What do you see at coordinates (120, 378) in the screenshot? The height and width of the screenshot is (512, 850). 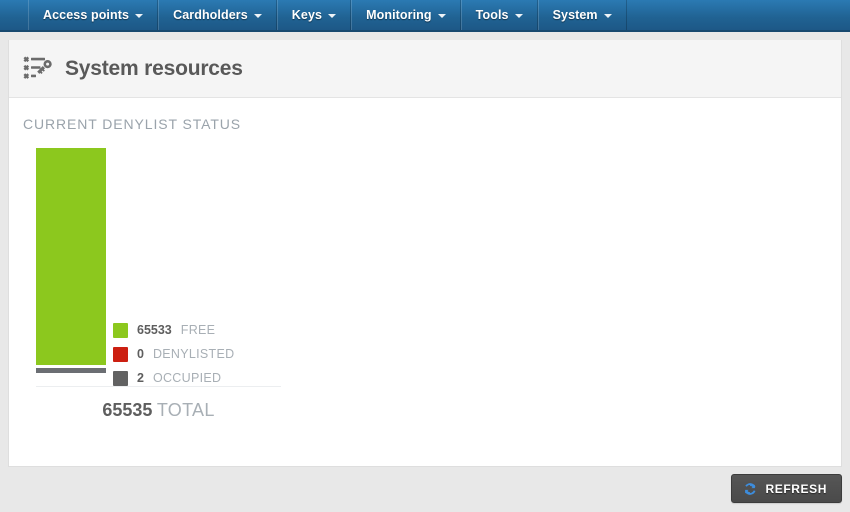 I see `legend-swatch-occupied` at bounding box center [120, 378].